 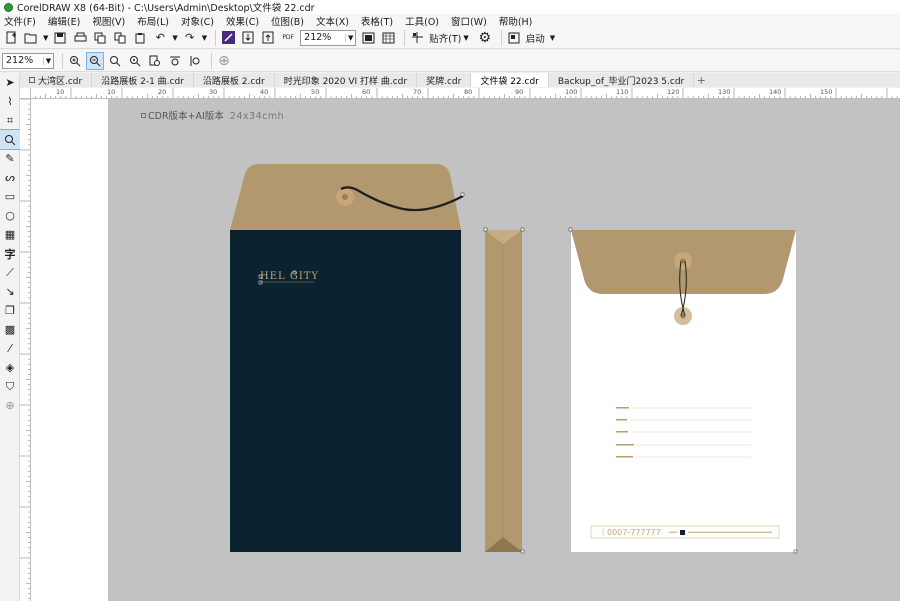 What do you see at coordinates (10, 291) in the screenshot?
I see `connector-tool-icon: ↘` at bounding box center [10, 291].